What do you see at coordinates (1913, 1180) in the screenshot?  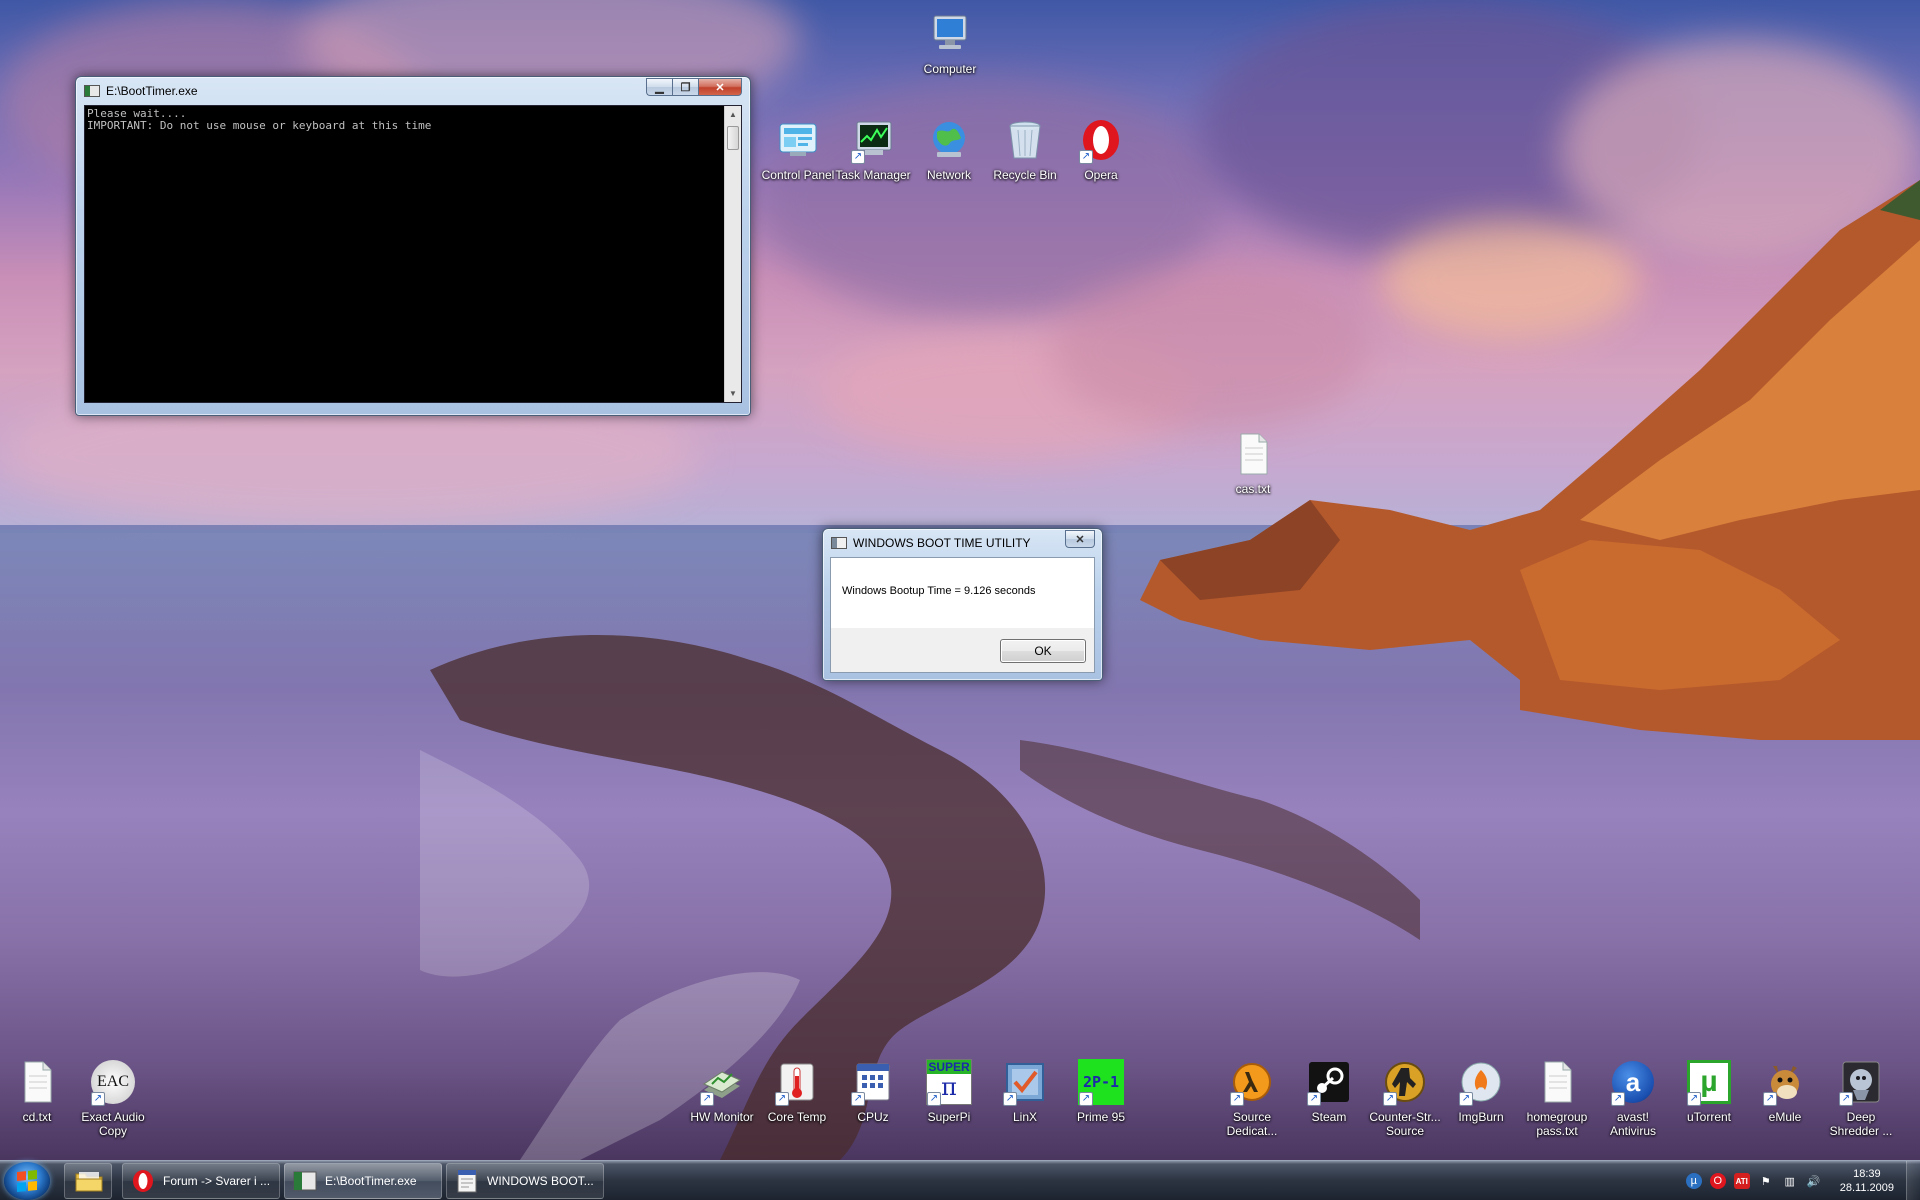 I see `show-desktop-button` at bounding box center [1913, 1180].